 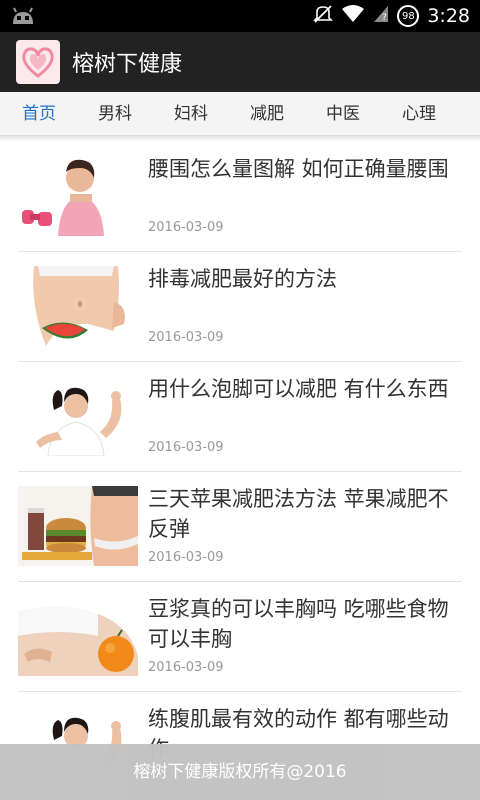 I want to click on tab-gynecology: 妇科, so click(x=191, y=114).